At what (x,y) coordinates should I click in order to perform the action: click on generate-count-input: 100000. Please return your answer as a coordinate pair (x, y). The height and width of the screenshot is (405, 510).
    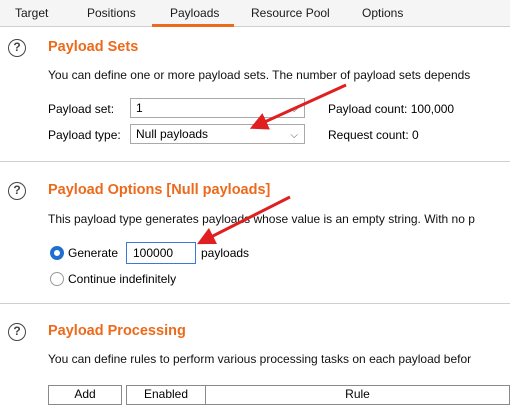
    Looking at the image, I should click on (161, 253).